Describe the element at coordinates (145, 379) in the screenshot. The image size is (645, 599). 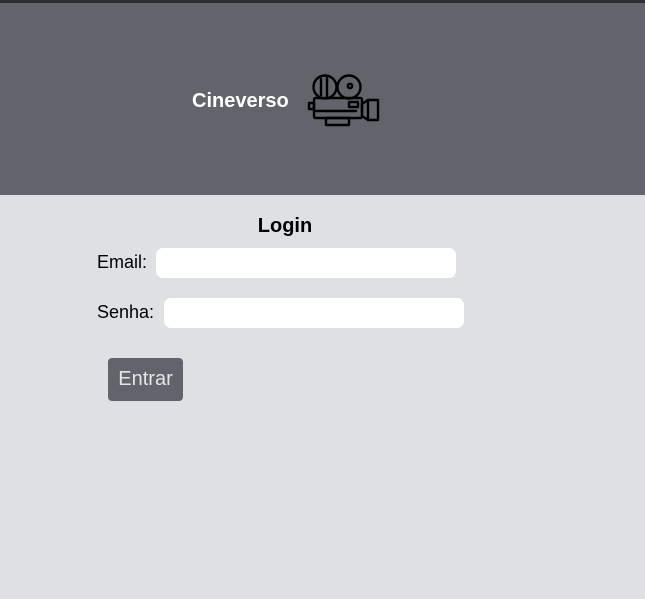
I see `login-button: Entrar` at that location.